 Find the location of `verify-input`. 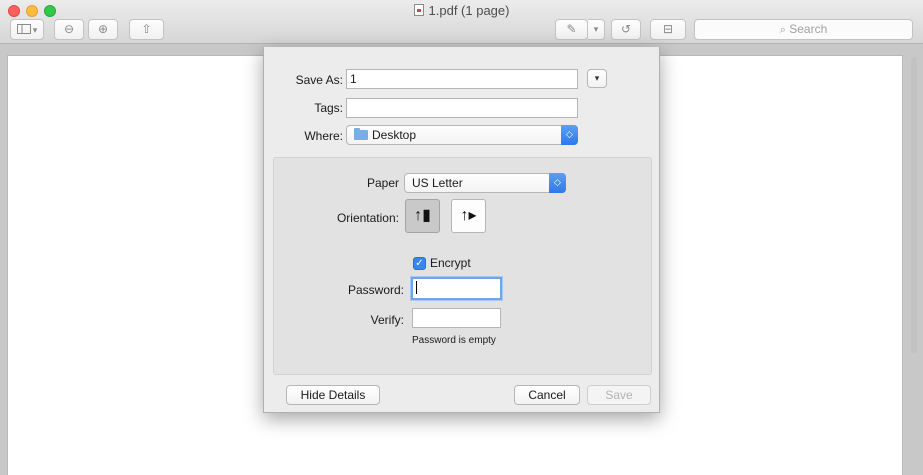

verify-input is located at coordinates (456, 318).